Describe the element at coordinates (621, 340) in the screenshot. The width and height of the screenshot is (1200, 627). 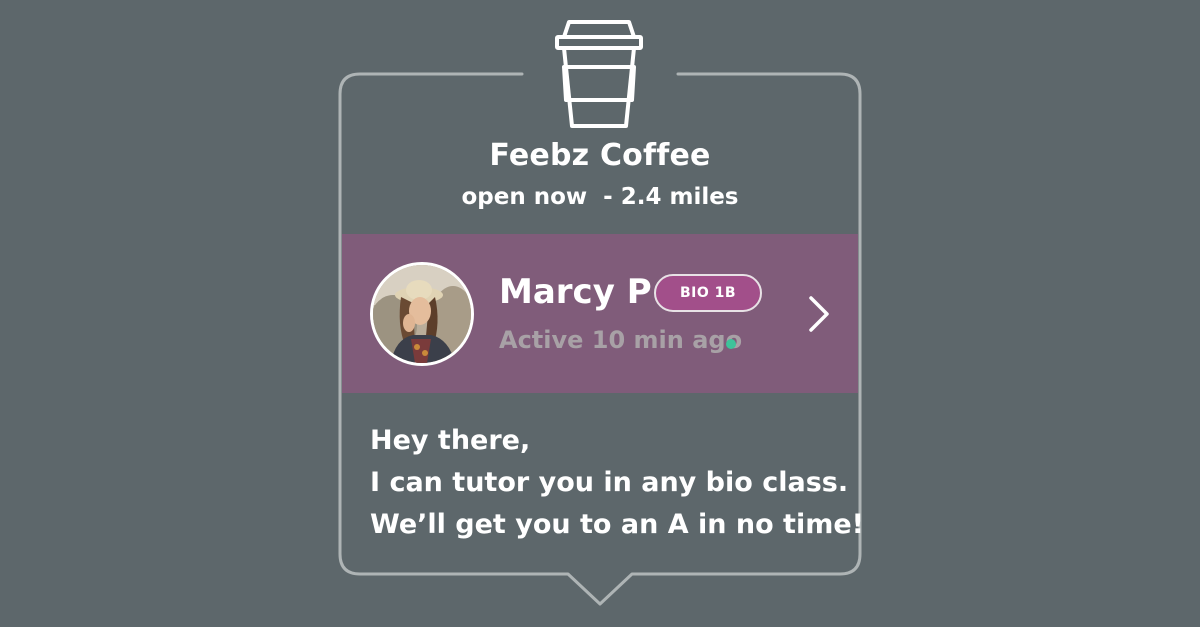
I see `activity-status: Active 10 min ago` at that location.